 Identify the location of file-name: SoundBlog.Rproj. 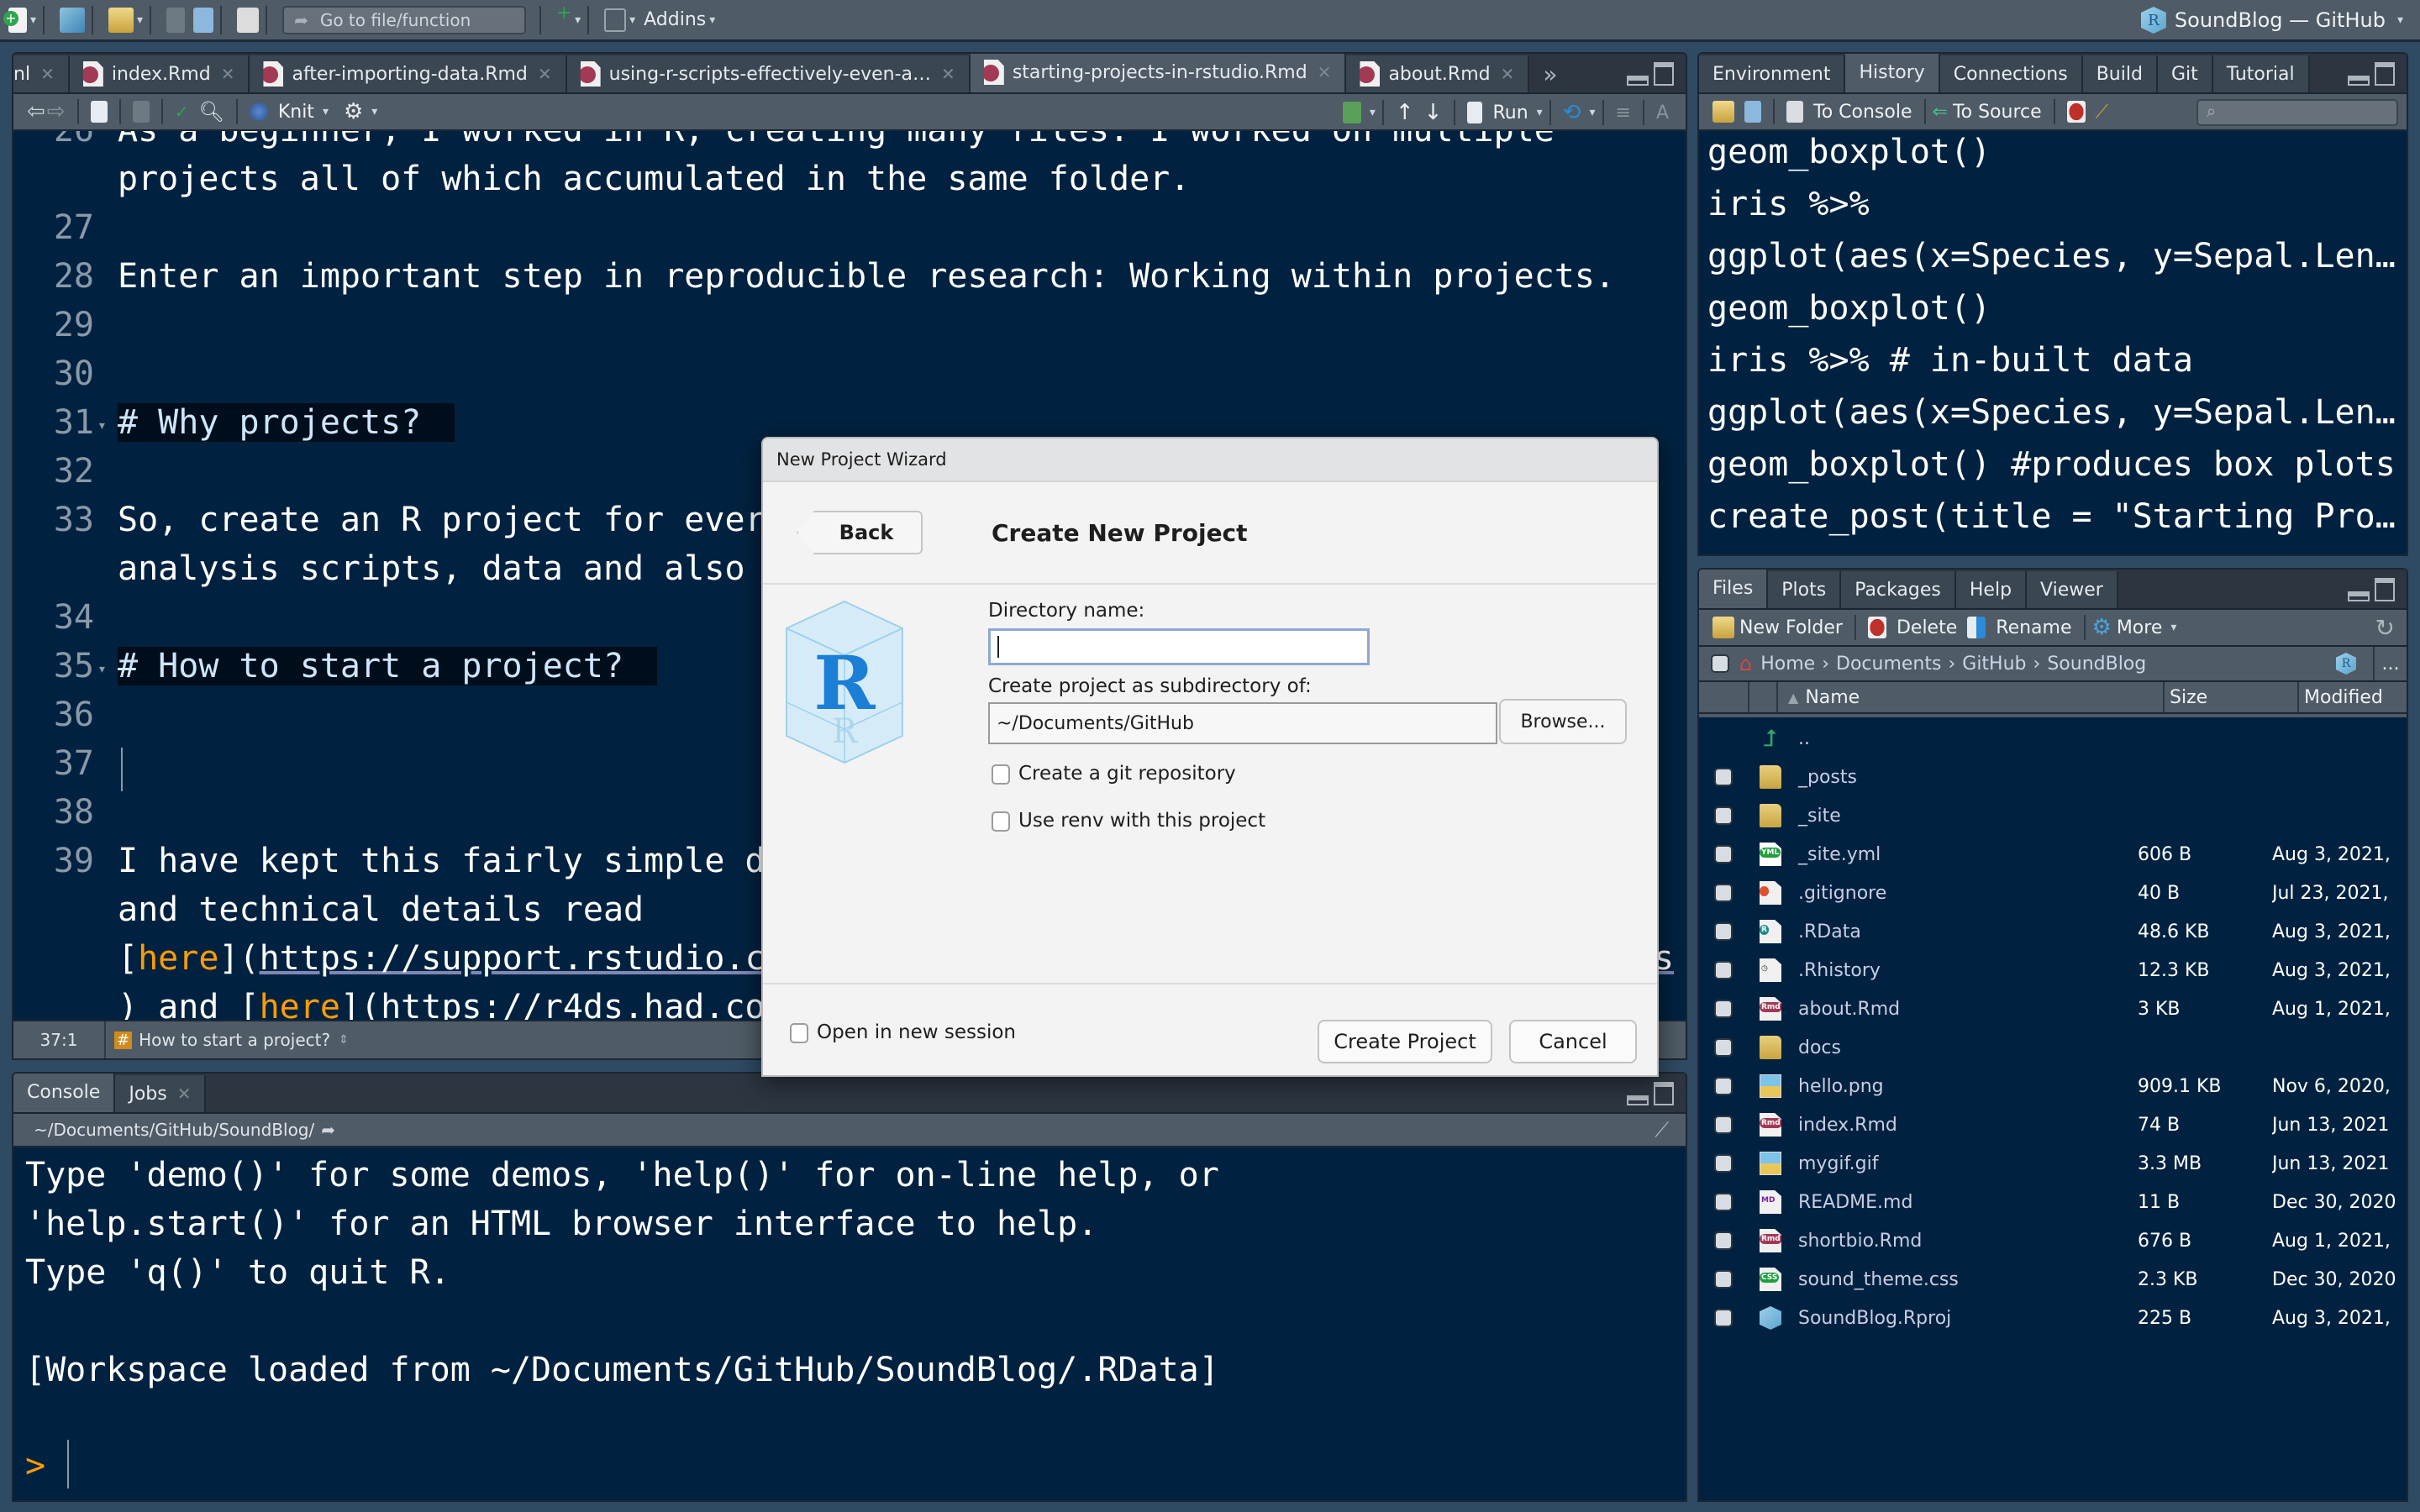
(1874, 1318).